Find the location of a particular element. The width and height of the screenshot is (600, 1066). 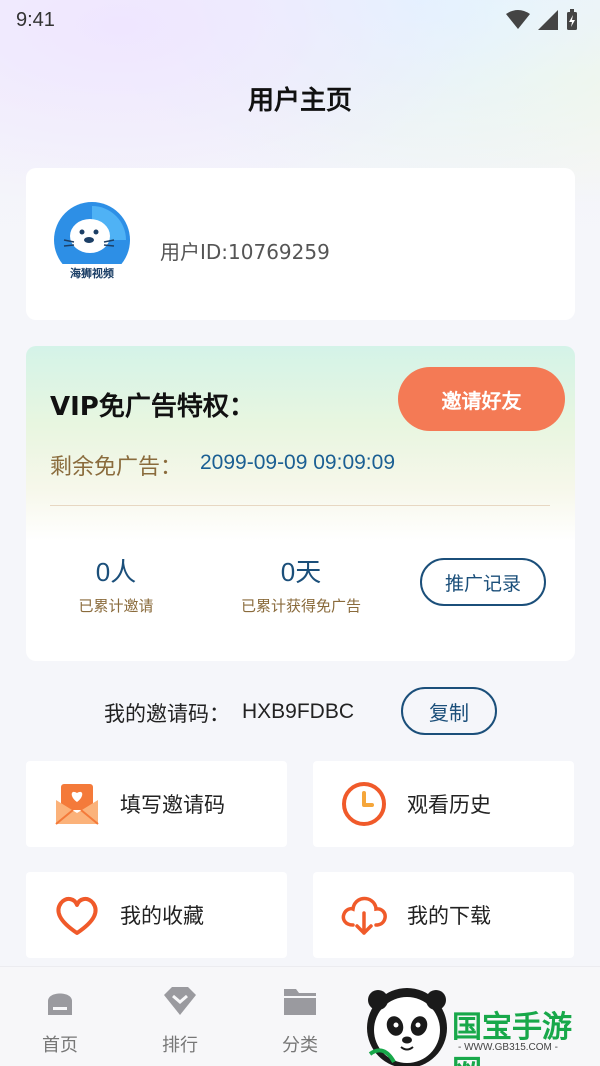

tab-label: 首页 is located at coordinates (60, 1045).